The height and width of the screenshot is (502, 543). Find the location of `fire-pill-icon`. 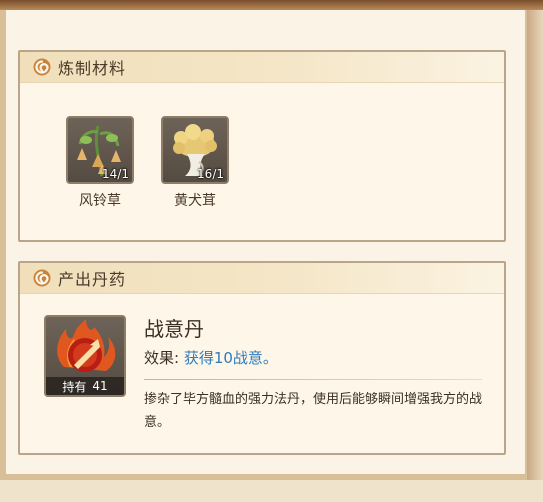

fire-pill-icon is located at coordinates (86, 345).